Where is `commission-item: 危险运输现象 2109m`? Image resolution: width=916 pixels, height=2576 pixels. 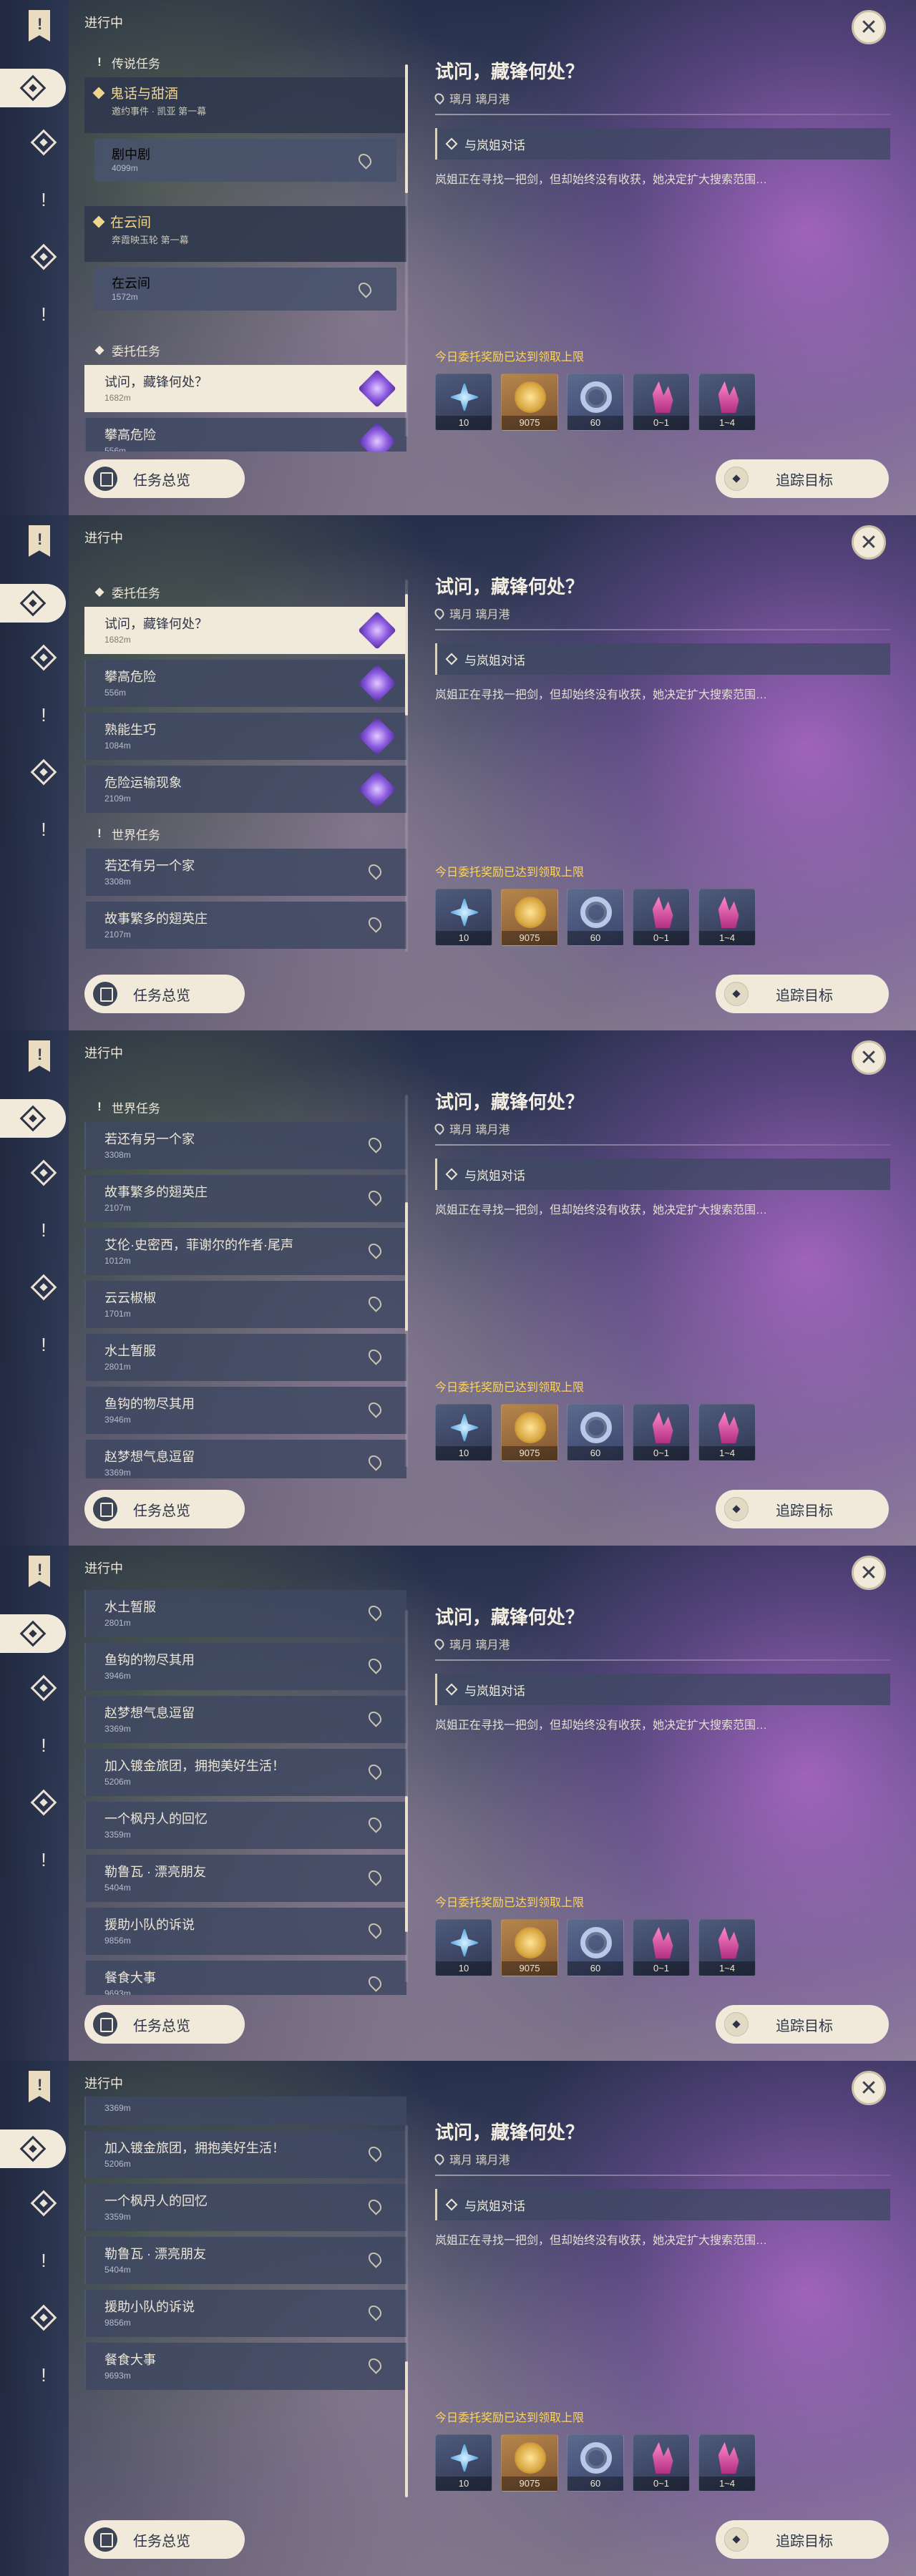
commission-item: 危险运输现象 2109m is located at coordinates (245, 789).